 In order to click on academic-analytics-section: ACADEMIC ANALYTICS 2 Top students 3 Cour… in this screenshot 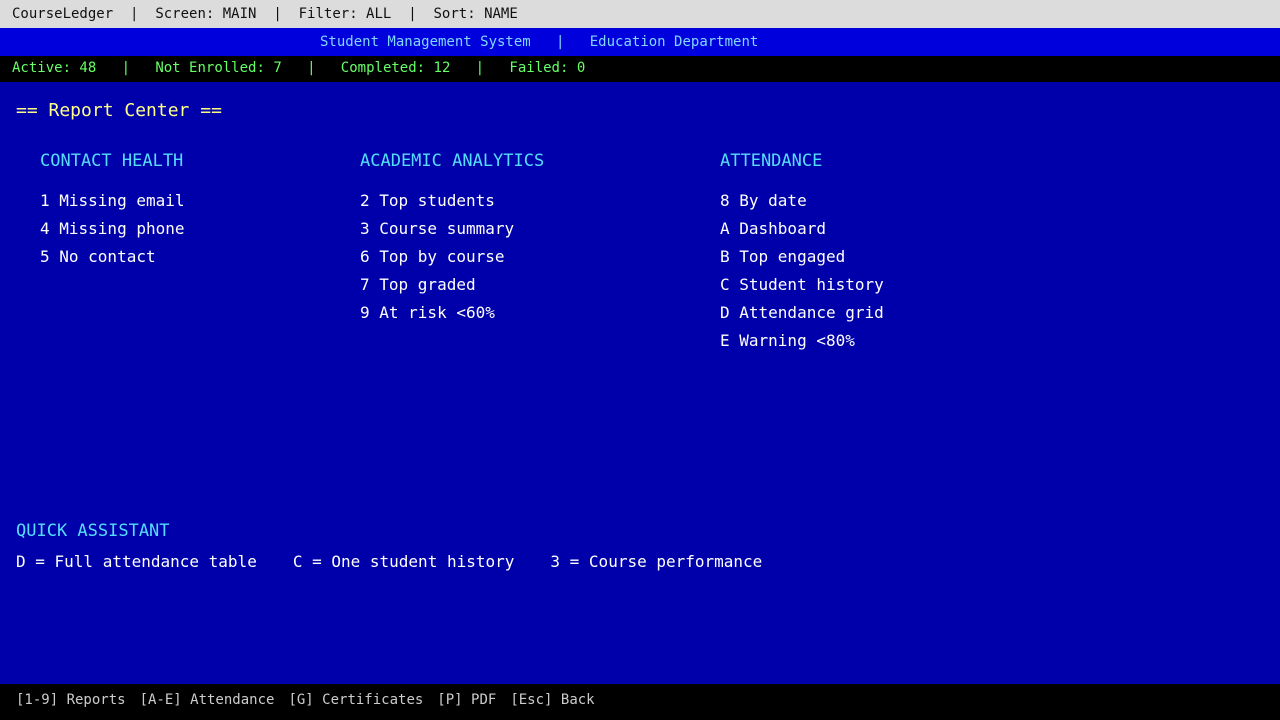, I will do `click(452, 238)`.